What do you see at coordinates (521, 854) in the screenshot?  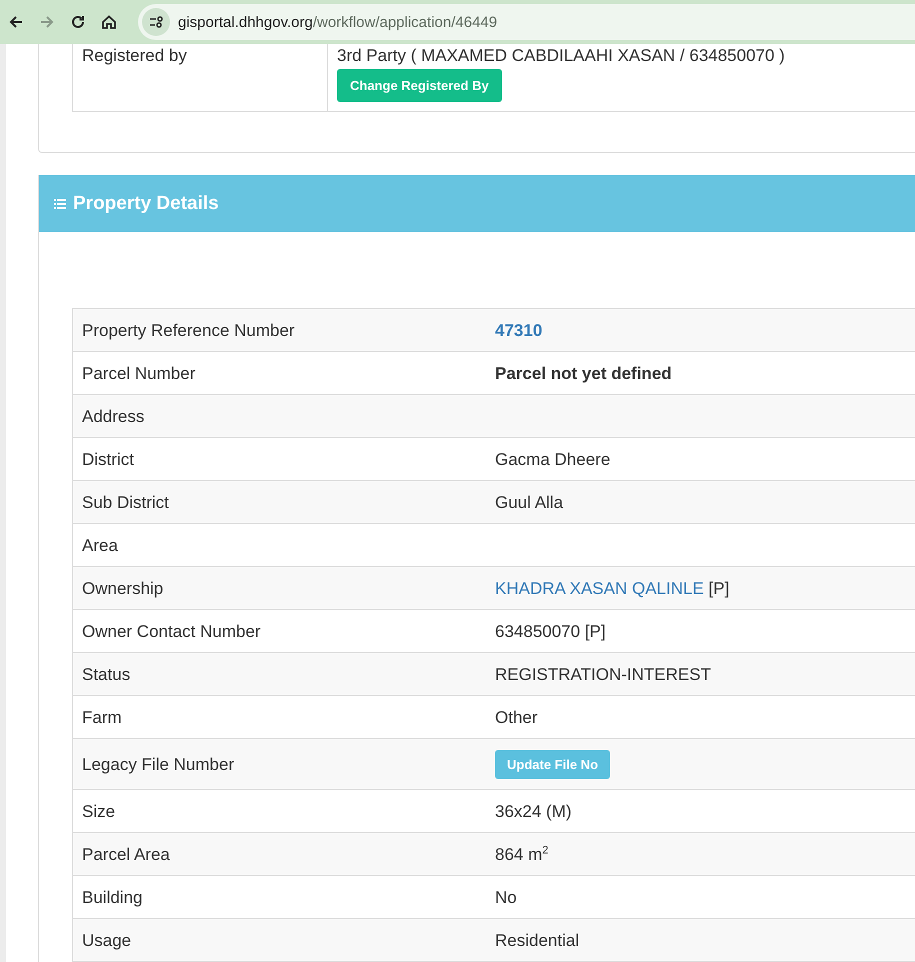 I see `field-value: 864 m$^{2}$` at bounding box center [521, 854].